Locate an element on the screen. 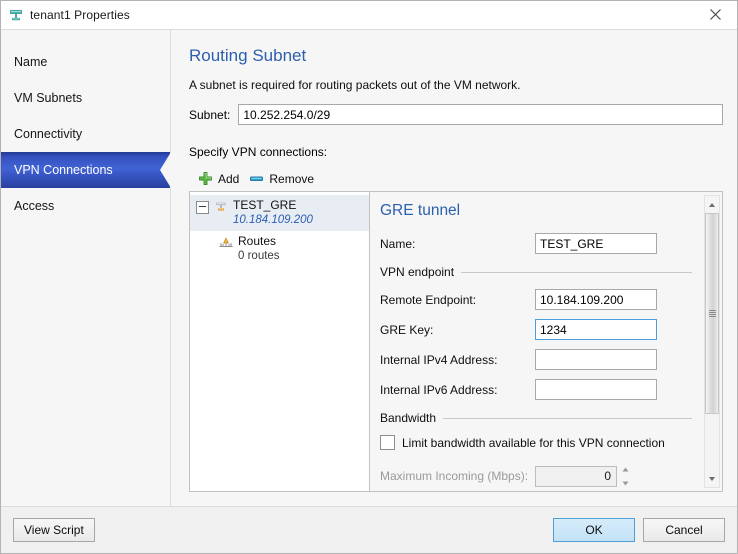  sidebar-item-vpn-connections: VPN Connections is located at coordinates (86, 170).